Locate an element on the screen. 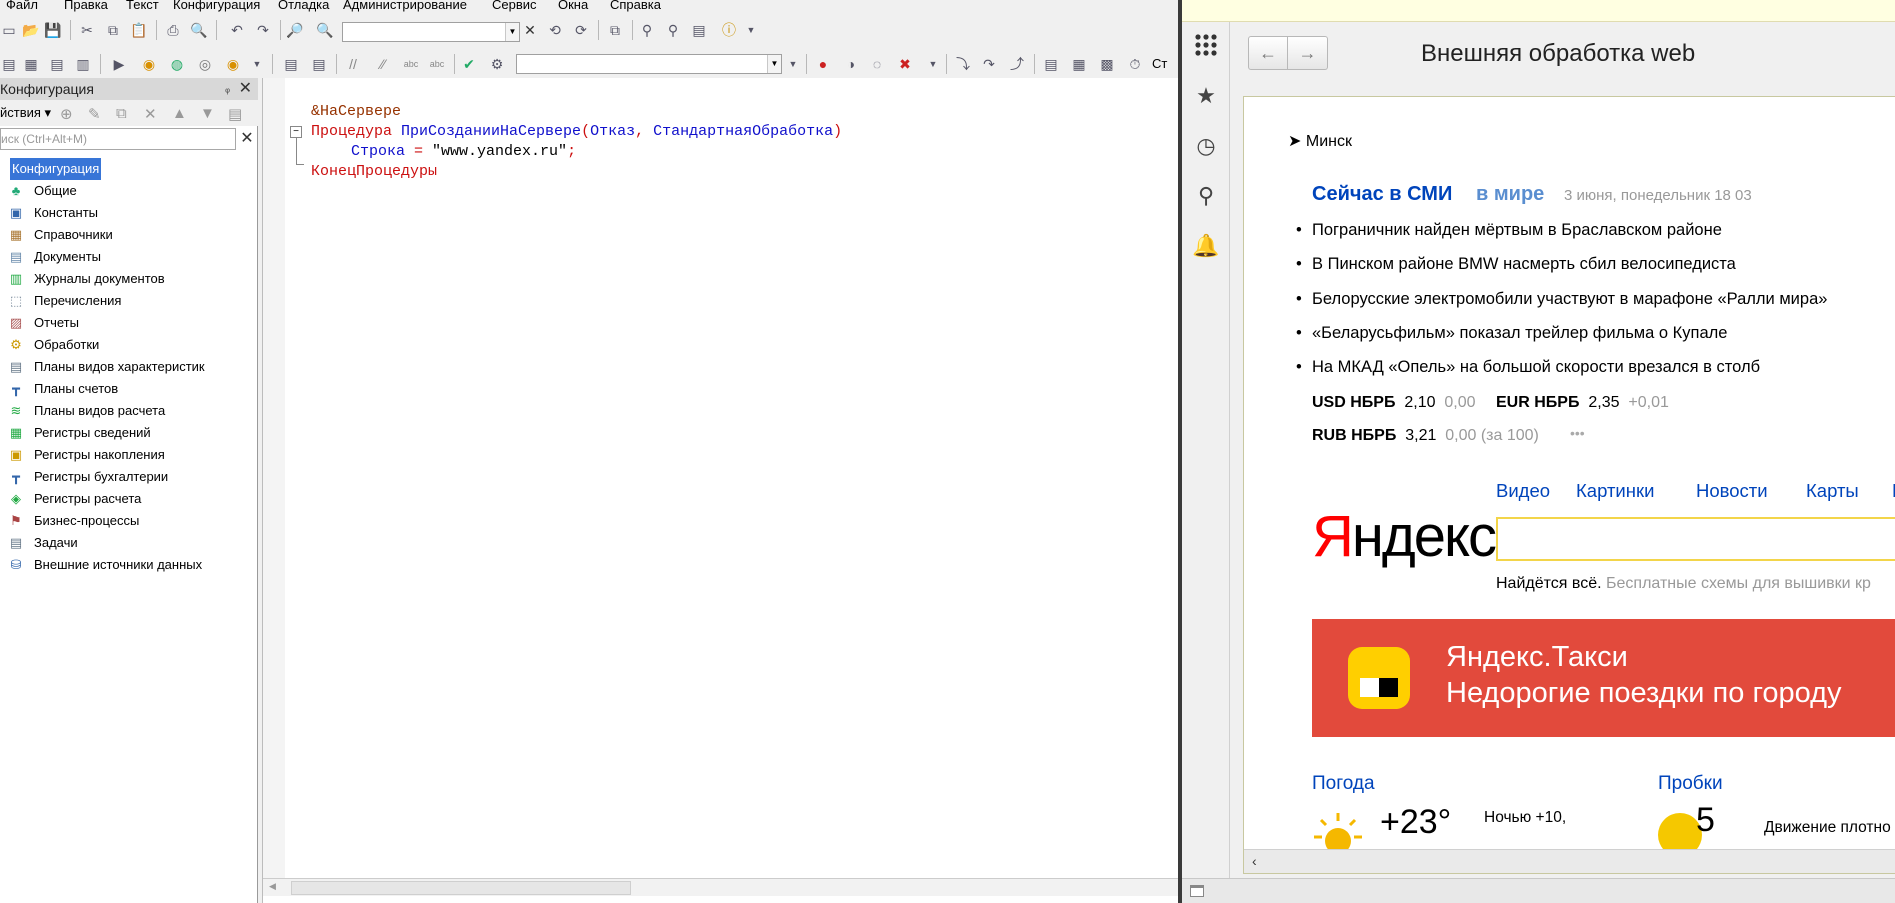 This screenshot has width=1895, height=903. editor-hscrollbar: ◀ is located at coordinates (720, 887).